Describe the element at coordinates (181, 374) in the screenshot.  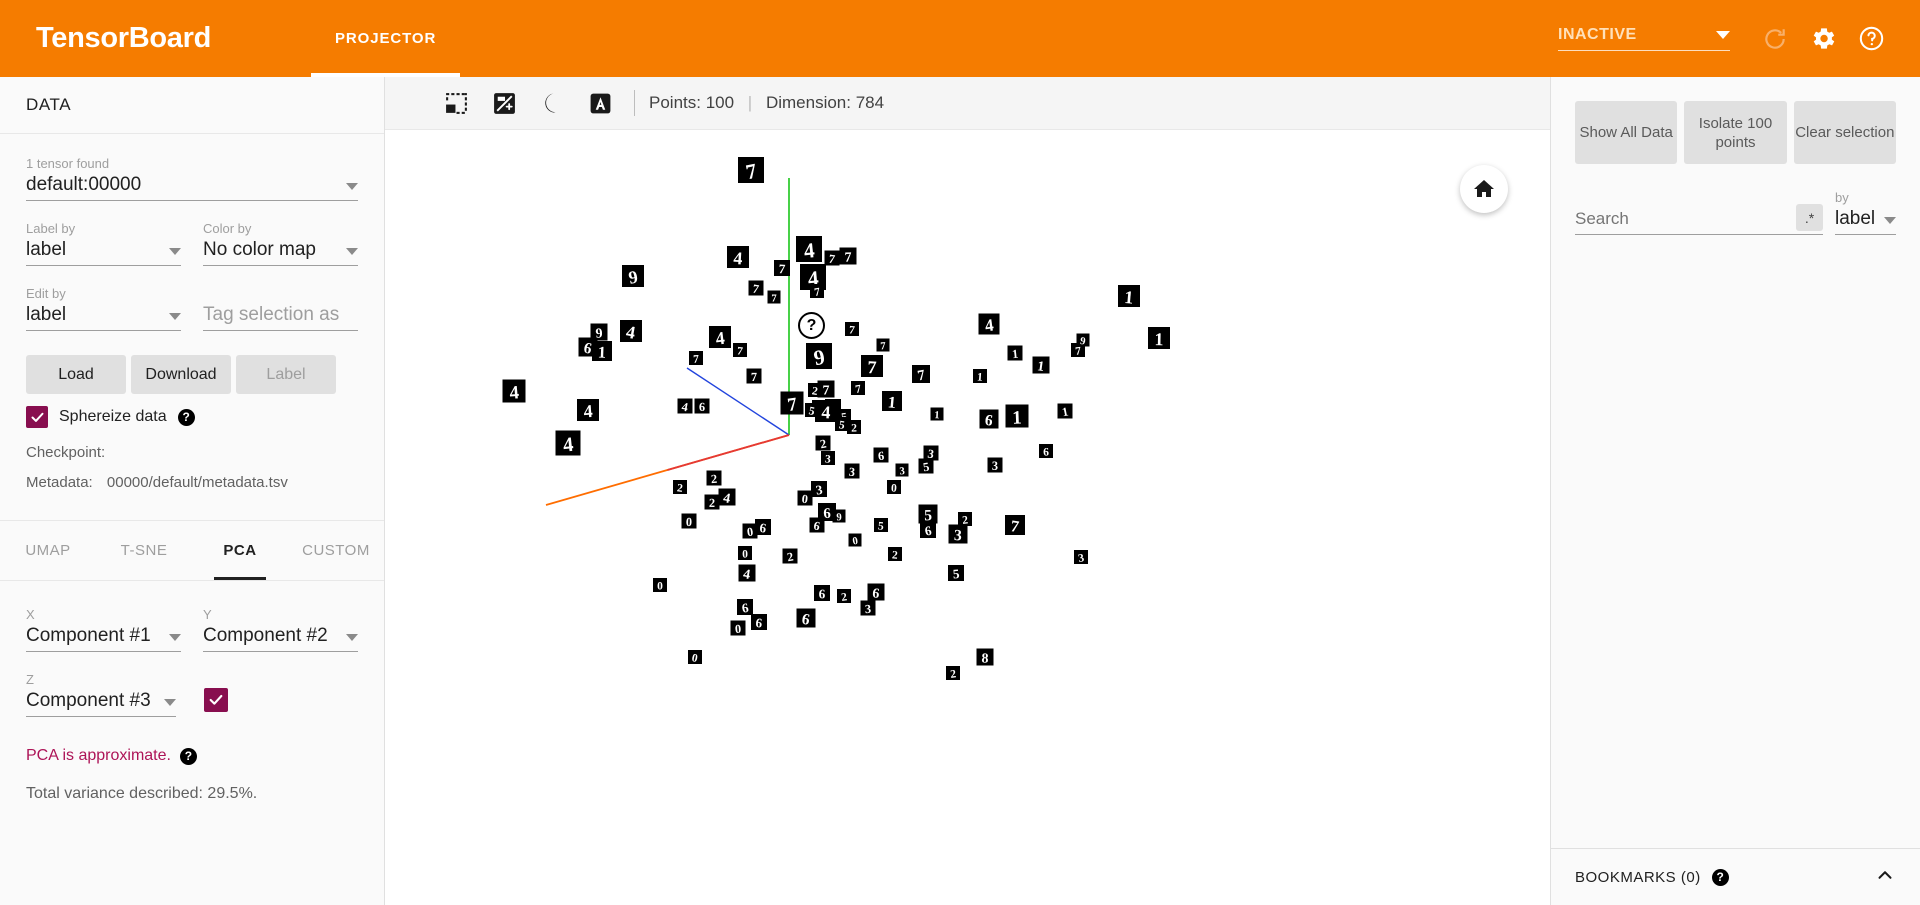
I see `download-button: Download` at that location.